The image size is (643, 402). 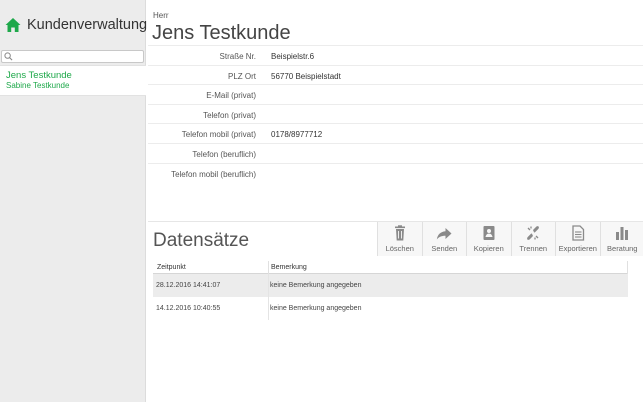 I want to click on unlink-icon, so click(x=533, y=233).